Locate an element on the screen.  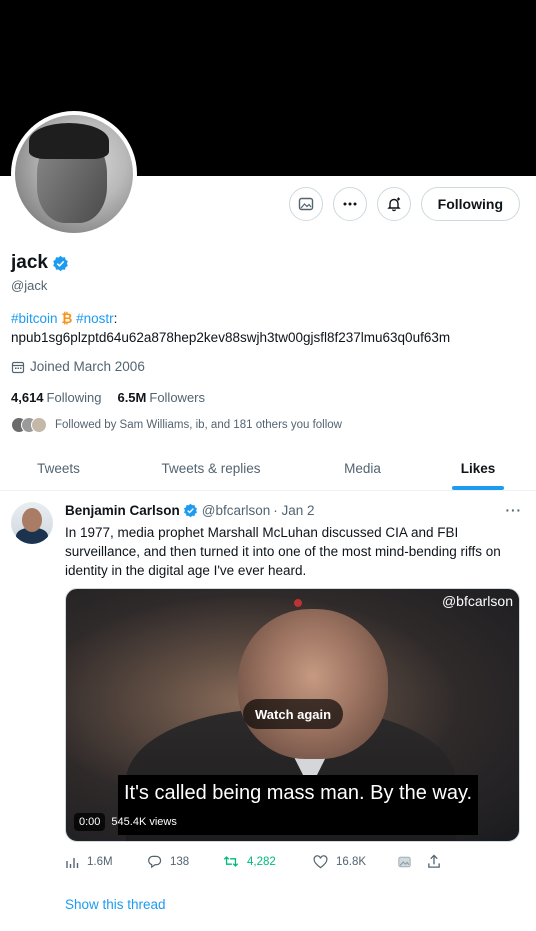
like-count: 16.8K is located at coordinates (351, 861).